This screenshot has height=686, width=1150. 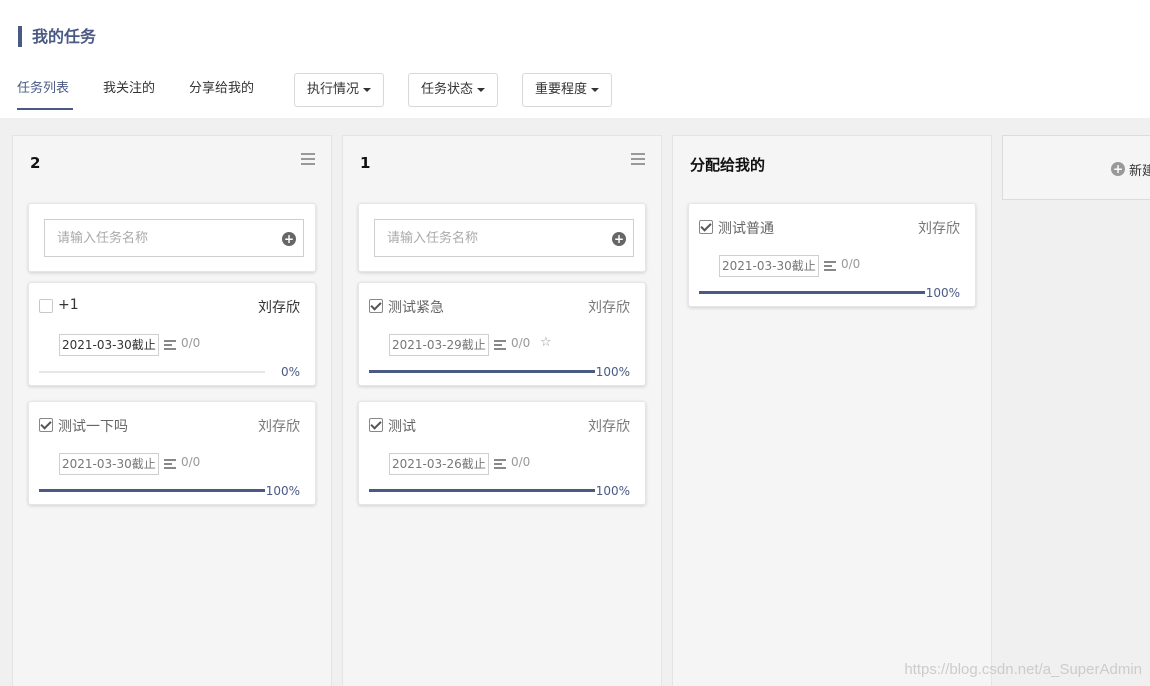 What do you see at coordinates (129, 89) in the screenshot?
I see `tab-following: 我关注的` at bounding box center [129, 89].